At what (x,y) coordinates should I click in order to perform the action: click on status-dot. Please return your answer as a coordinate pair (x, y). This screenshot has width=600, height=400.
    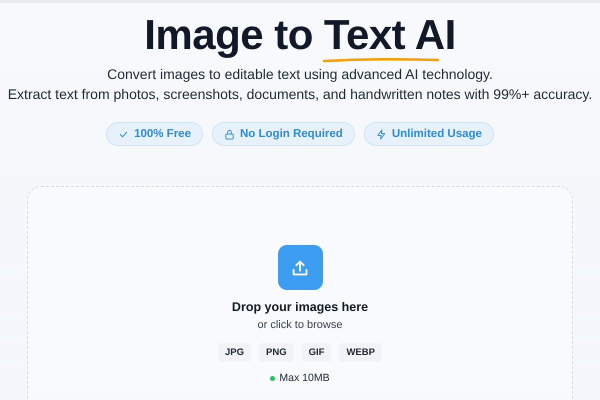
    Looking at the image, I should click on (273, 378).